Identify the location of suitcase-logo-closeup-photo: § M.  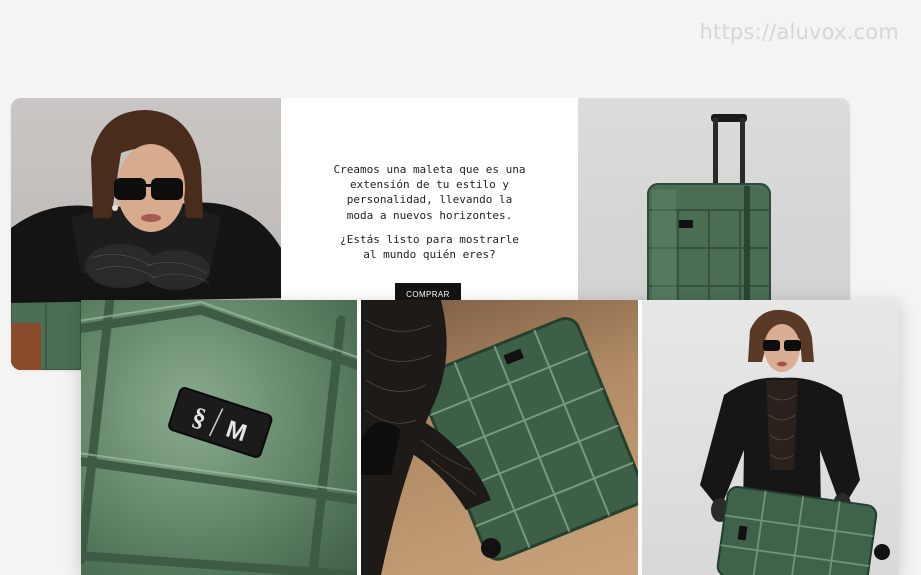
(219, 437).